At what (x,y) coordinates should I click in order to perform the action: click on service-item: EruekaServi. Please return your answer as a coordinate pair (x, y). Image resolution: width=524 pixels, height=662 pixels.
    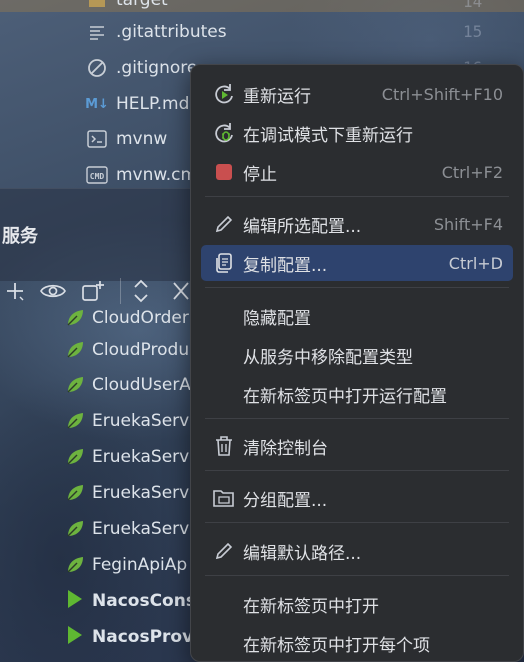
    Looking at the image, I should click on (129, 529).